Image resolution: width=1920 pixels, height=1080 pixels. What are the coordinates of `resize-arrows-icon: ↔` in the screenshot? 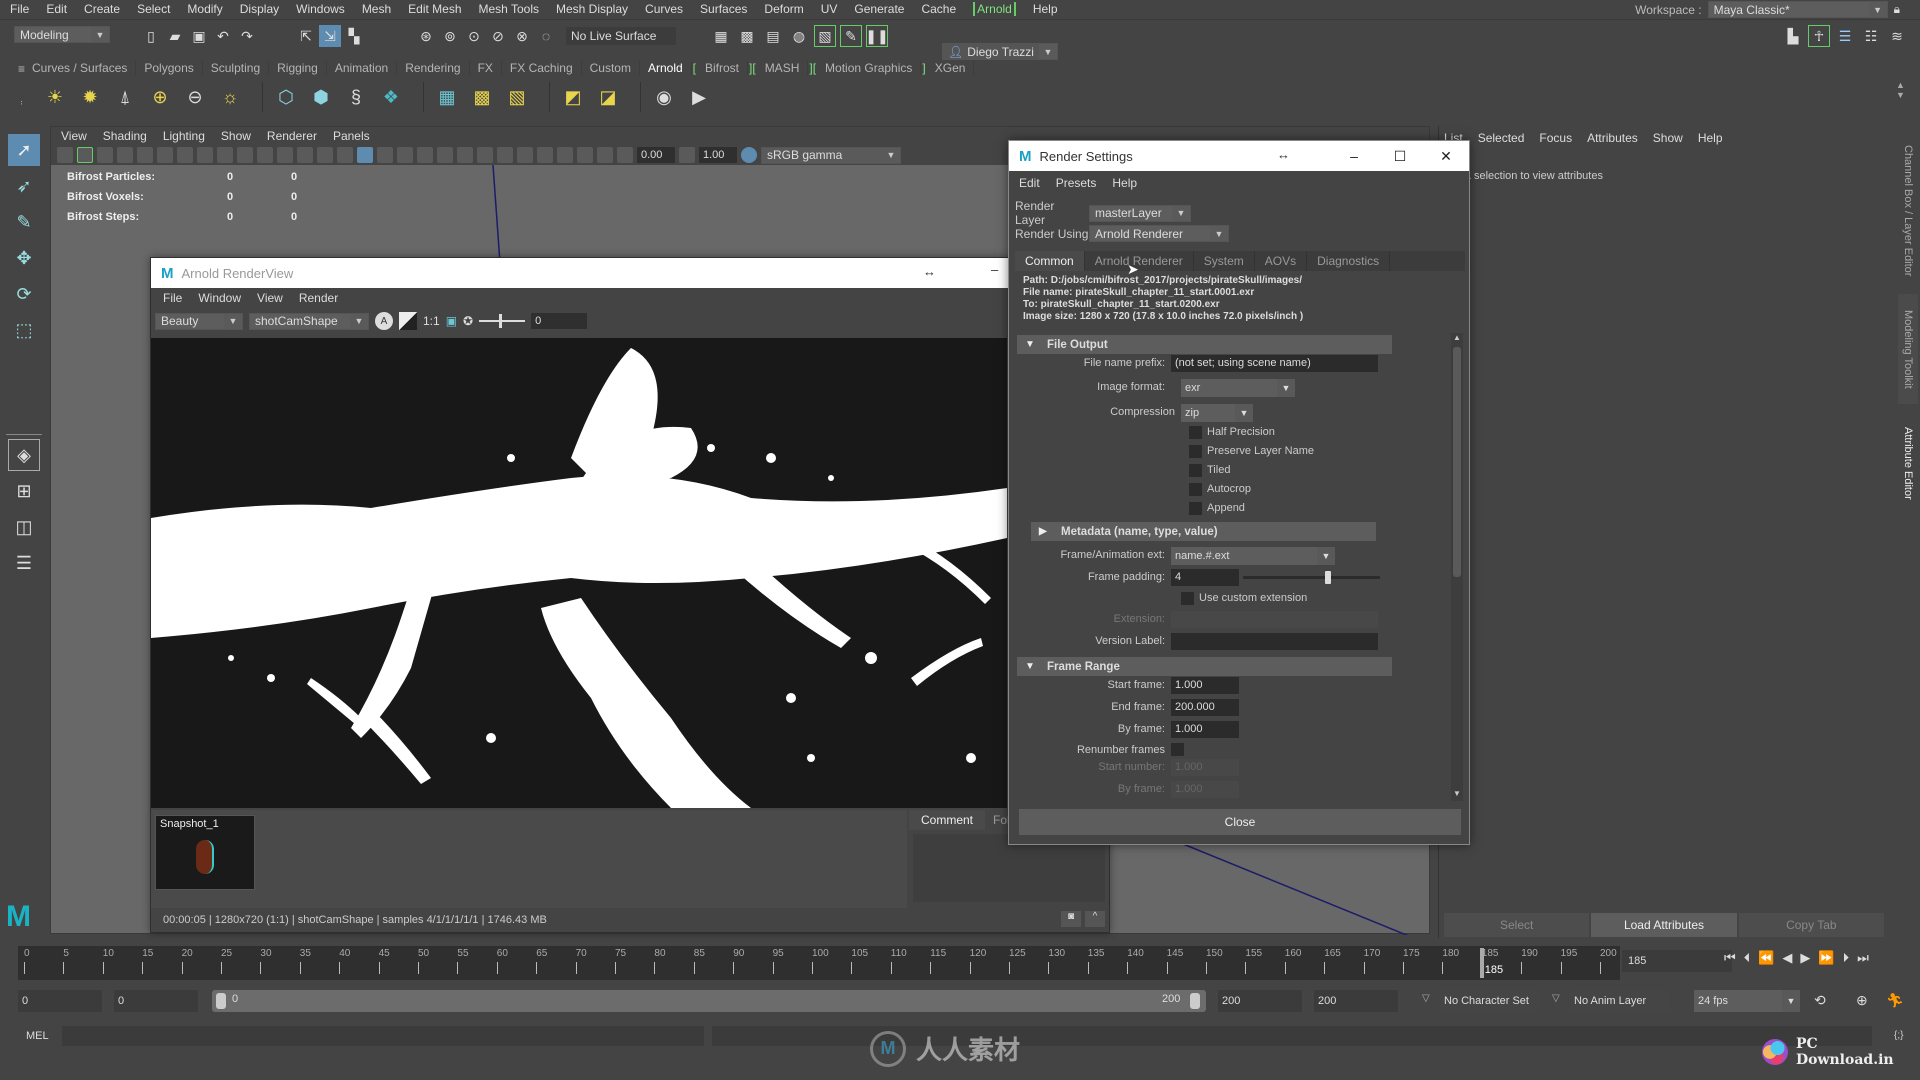 It's located at (929, 271).